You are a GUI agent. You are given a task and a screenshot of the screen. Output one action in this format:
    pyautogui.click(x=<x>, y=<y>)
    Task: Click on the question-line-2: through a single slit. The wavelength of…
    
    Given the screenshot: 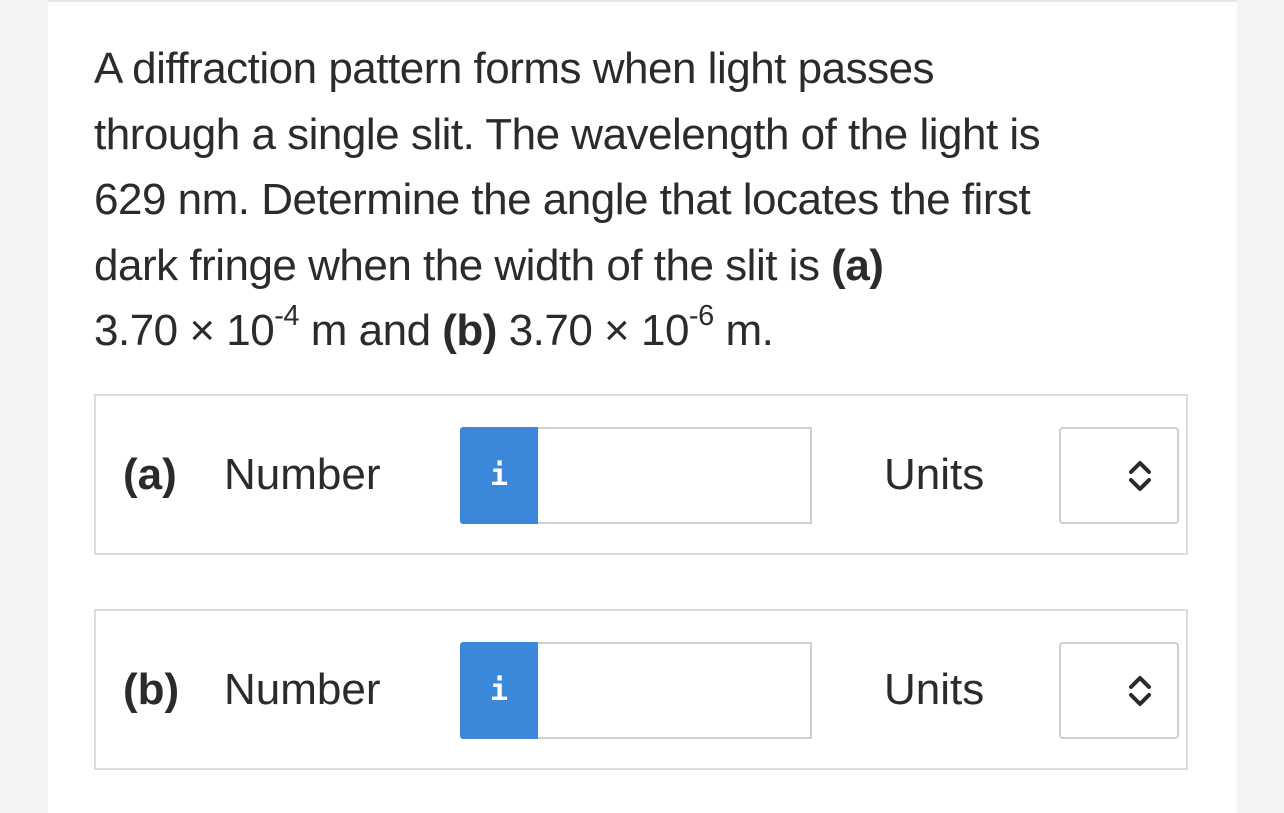 What is the action you would take?
    pyautogui.click(x=567, y=134)
    